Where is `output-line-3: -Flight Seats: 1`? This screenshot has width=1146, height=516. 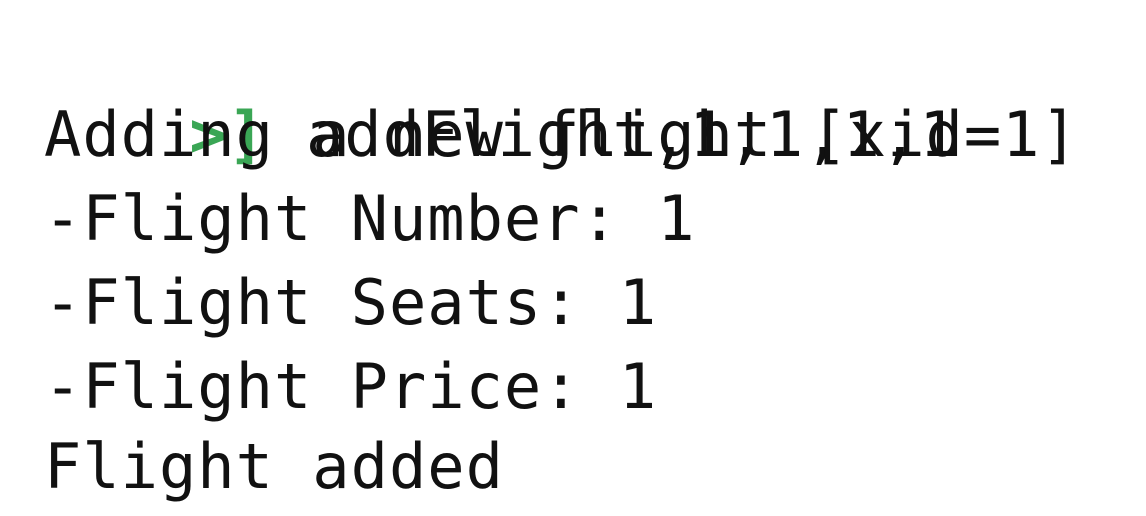
output-line-3: -Flight Seats: 1 is located at coordinates (351, 302).